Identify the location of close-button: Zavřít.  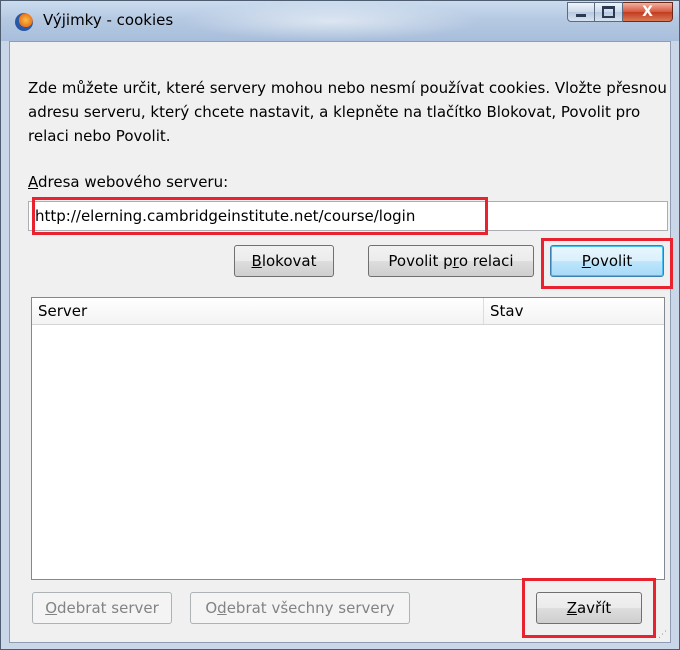
(589, 608).